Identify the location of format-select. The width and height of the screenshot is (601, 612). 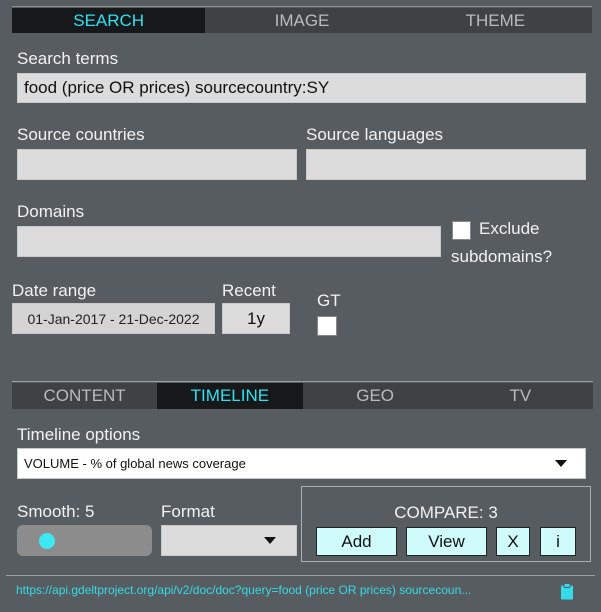
(229, 540).